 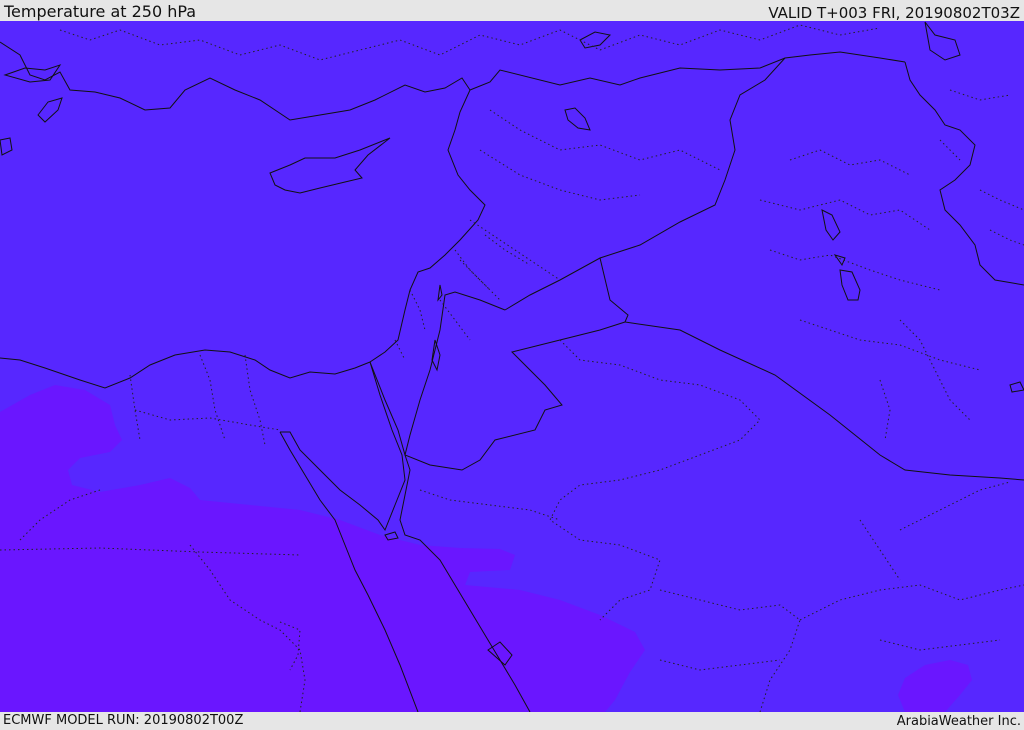 What do you see at coordinates (847, 277) in the screenshot?
I see `lake-razzaza` at bounding box center [847, 277].